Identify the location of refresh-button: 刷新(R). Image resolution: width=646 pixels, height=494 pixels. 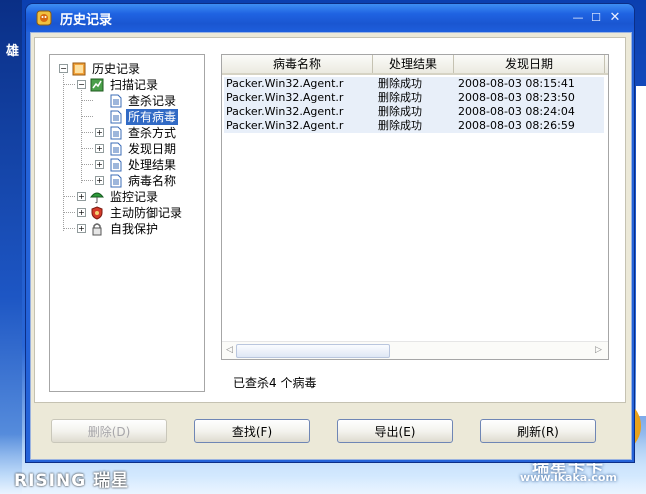
(538, 431).